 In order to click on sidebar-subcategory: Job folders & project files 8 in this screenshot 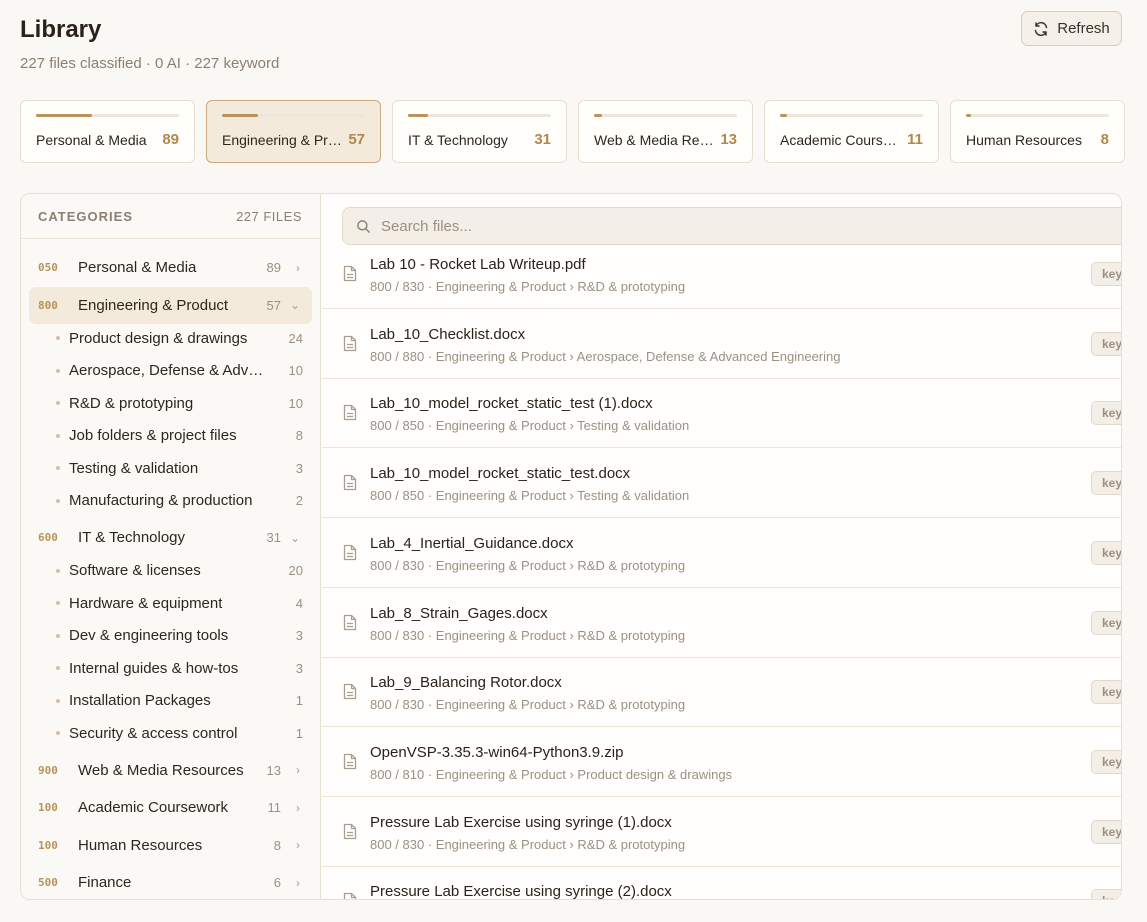, I will do `click(180, 436)`.